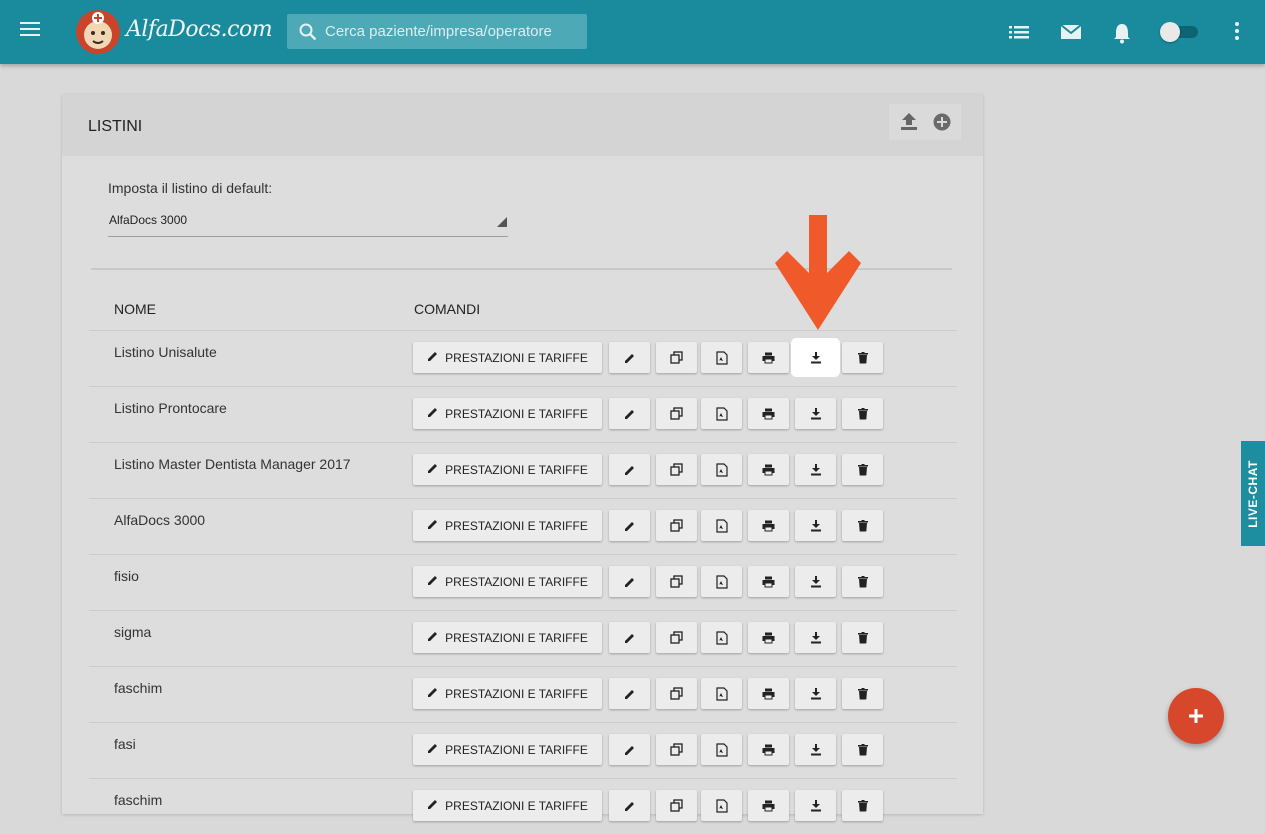 Image resolution: width=1265 pixels, height=834 pixels. What do you see at coordinates (1253, 493) in the screenshot?
I see `live-chat-tab: LIVE-CHAT` at bounding box center [1253, 493].